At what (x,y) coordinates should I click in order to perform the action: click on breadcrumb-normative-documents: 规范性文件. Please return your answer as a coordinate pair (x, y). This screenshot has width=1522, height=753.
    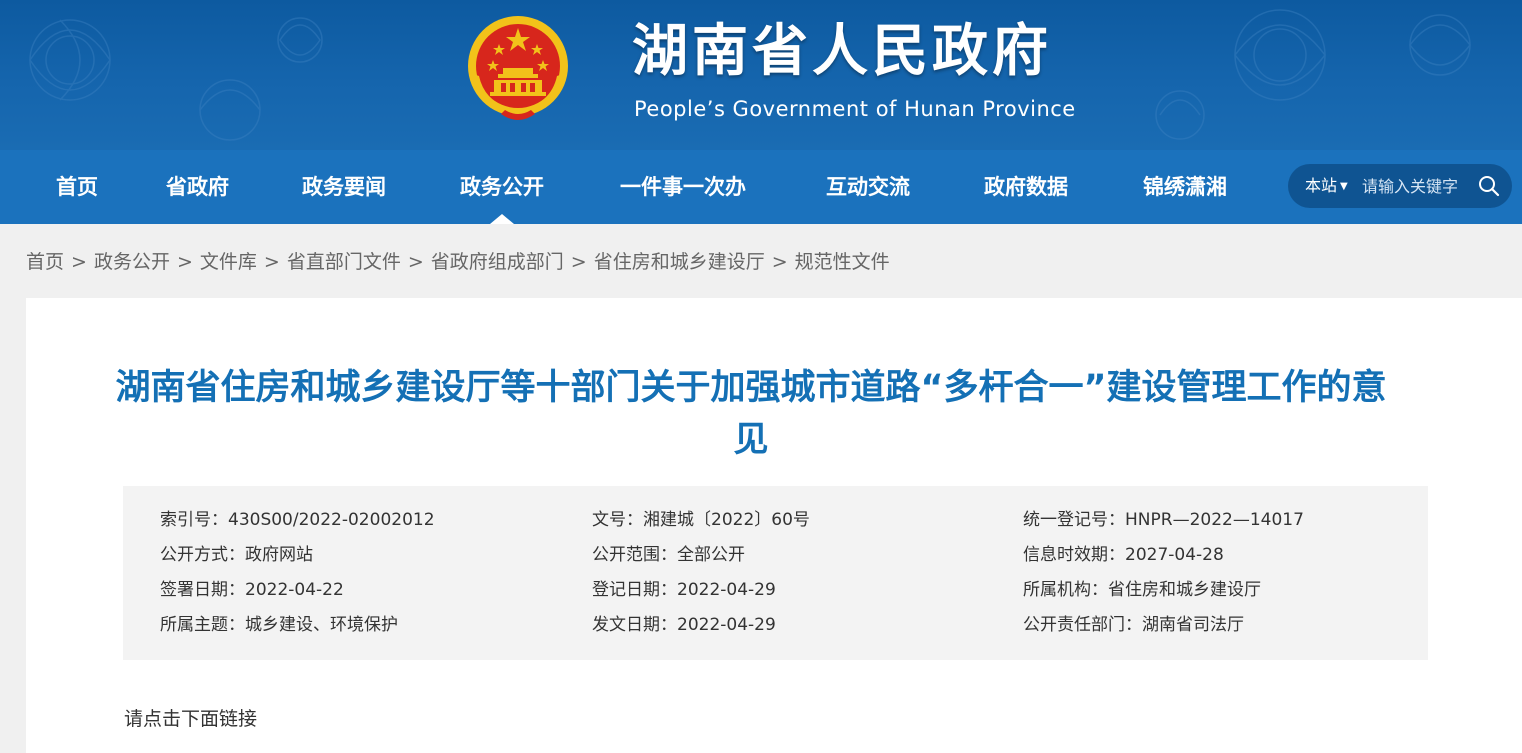
    Looking at the image, I should click on (842, 262).